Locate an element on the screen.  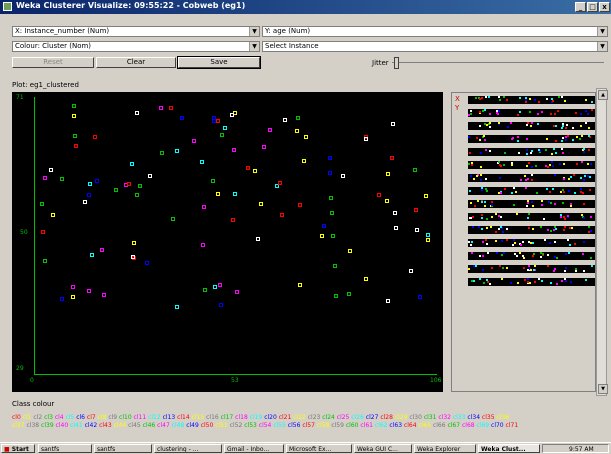
x-axis-select: X: Instance_number (Num) ▼ is located at coordinates (136, 31).